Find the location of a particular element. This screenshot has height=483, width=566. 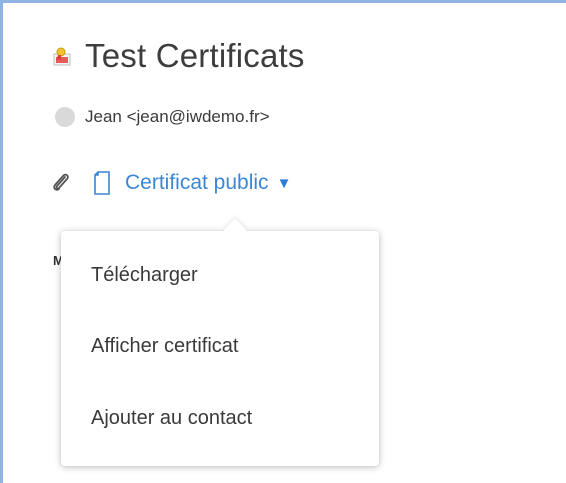

attachment-row: Certificat public ▼ is located at coordinates (170, 183).